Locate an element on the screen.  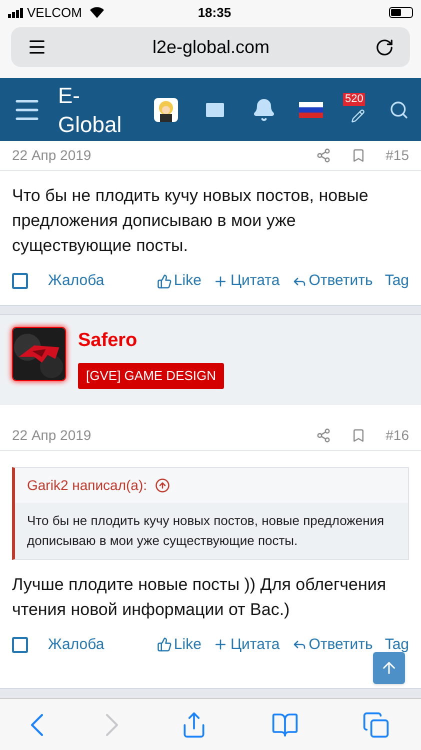
quote-attribution: Garik2 написал(а): is located at coordinates (87, 485).